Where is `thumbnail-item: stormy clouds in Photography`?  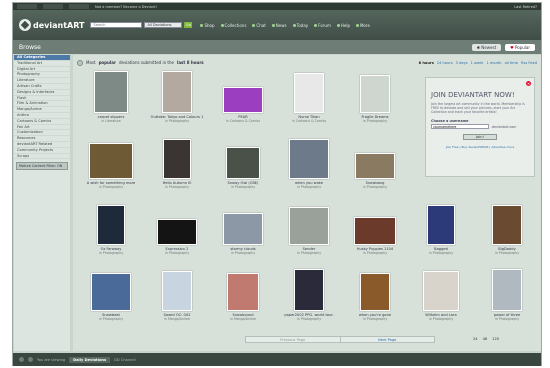 thumbnail-item: stormy clouds in Photography is located at coordinates (243, 234).